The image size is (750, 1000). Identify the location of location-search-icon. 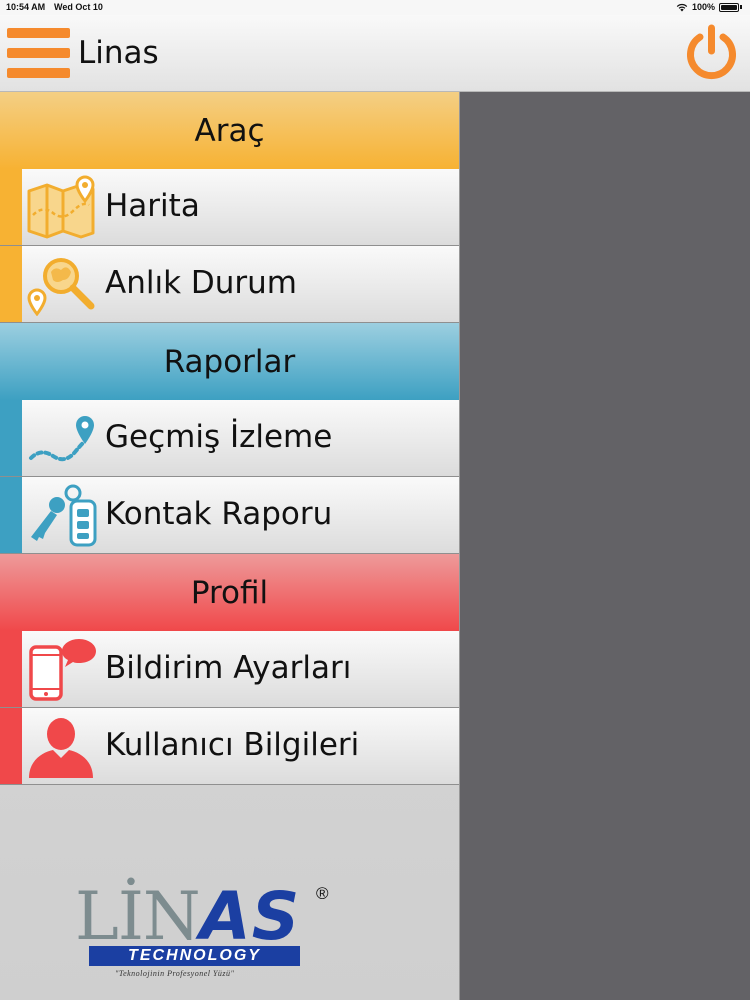
(61, 287).